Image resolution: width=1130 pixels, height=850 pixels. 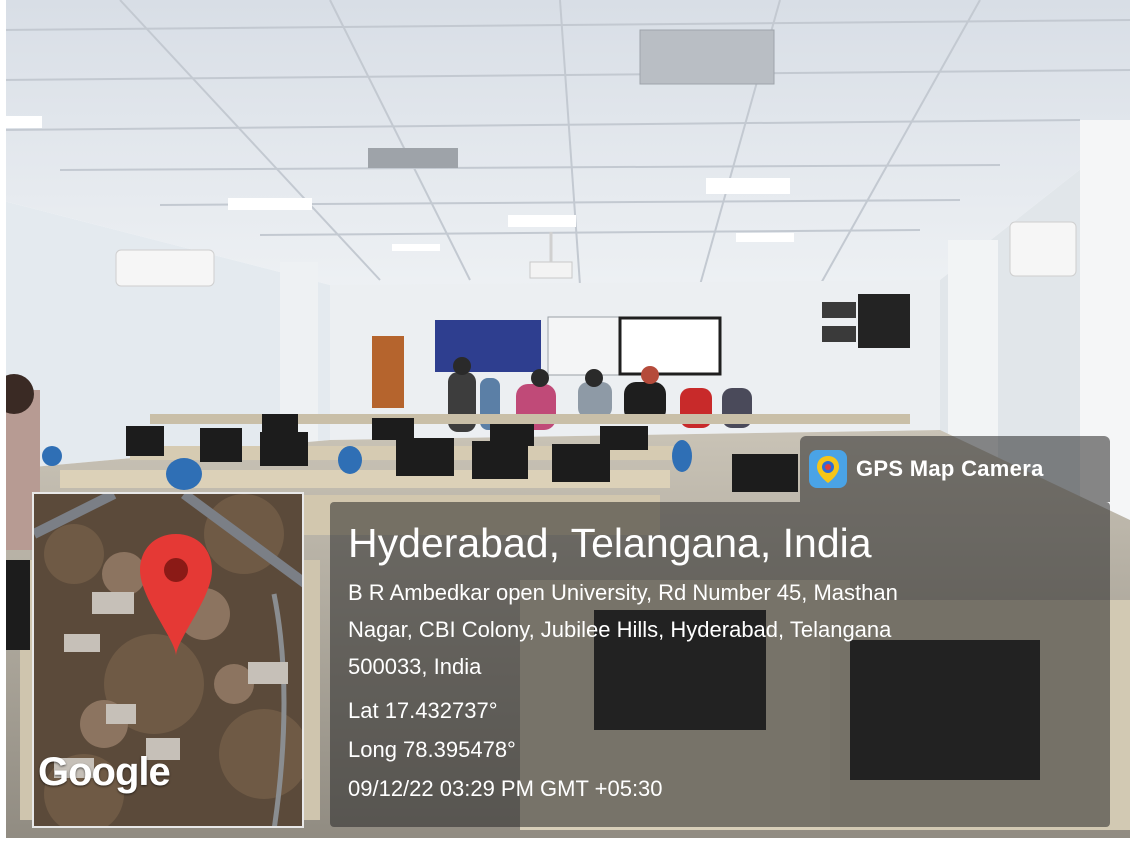 What do you see at coordinates (176, 595) in the screenshot?
I see `location-pin-icon` at bounding box center [176, 595].